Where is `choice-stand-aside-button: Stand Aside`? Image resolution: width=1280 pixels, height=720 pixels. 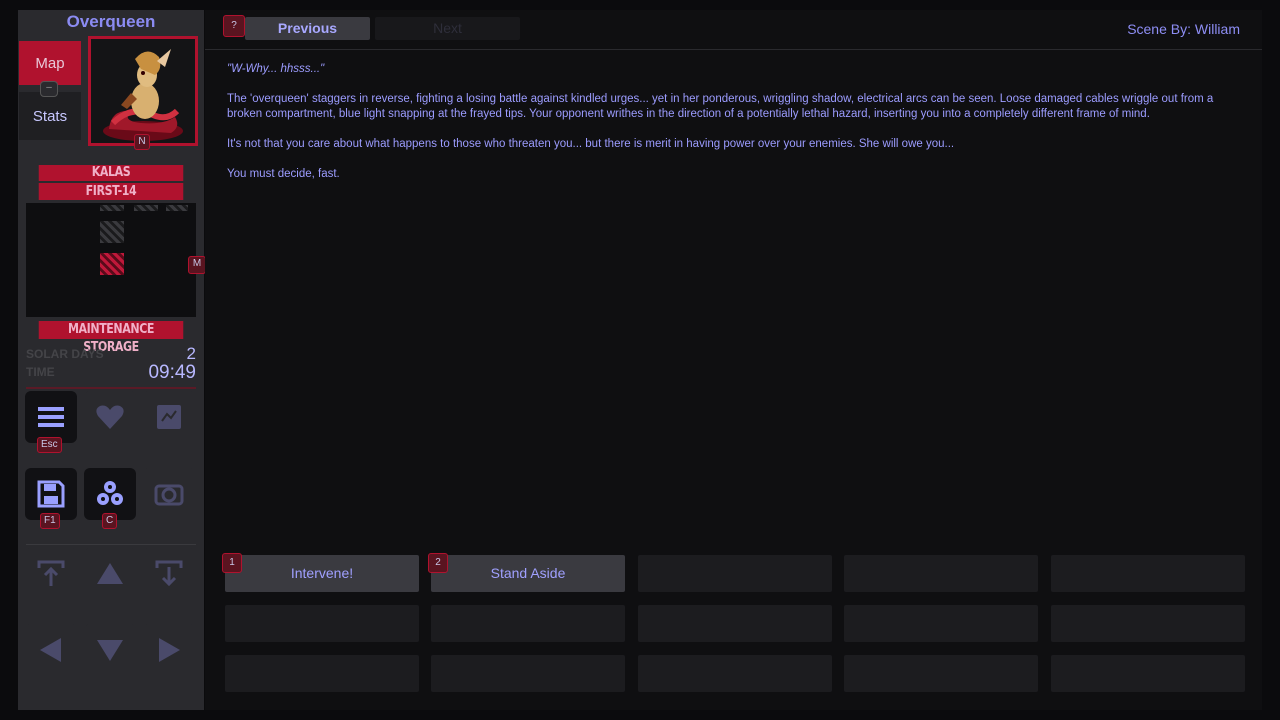 choice-stand-aside-button: Stand Aside is located at coordinates (528, 573).